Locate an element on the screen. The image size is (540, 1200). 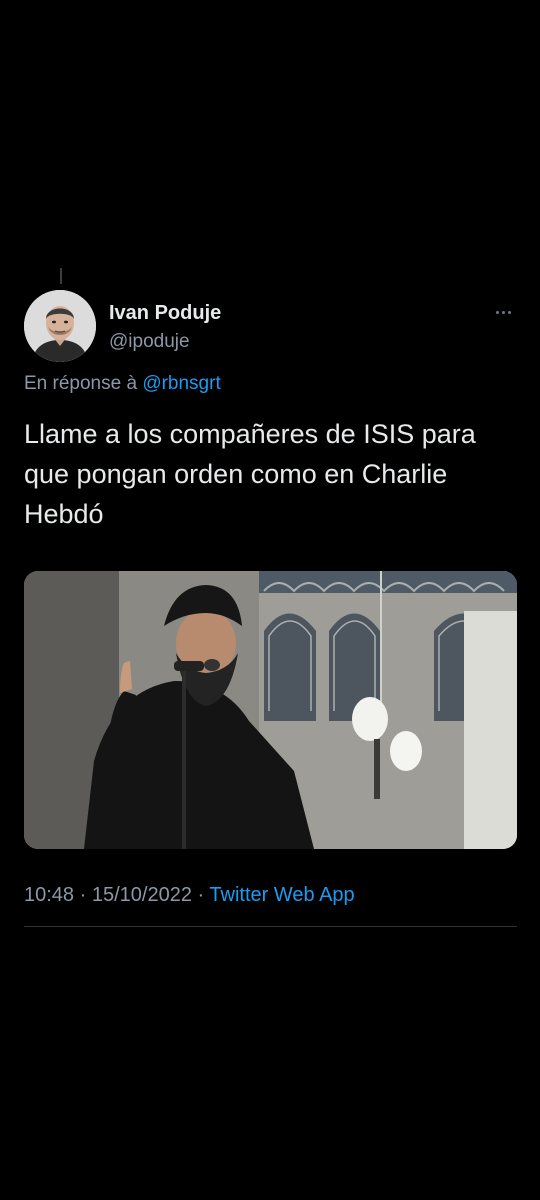
avatar is located at coordinates (60, 326).